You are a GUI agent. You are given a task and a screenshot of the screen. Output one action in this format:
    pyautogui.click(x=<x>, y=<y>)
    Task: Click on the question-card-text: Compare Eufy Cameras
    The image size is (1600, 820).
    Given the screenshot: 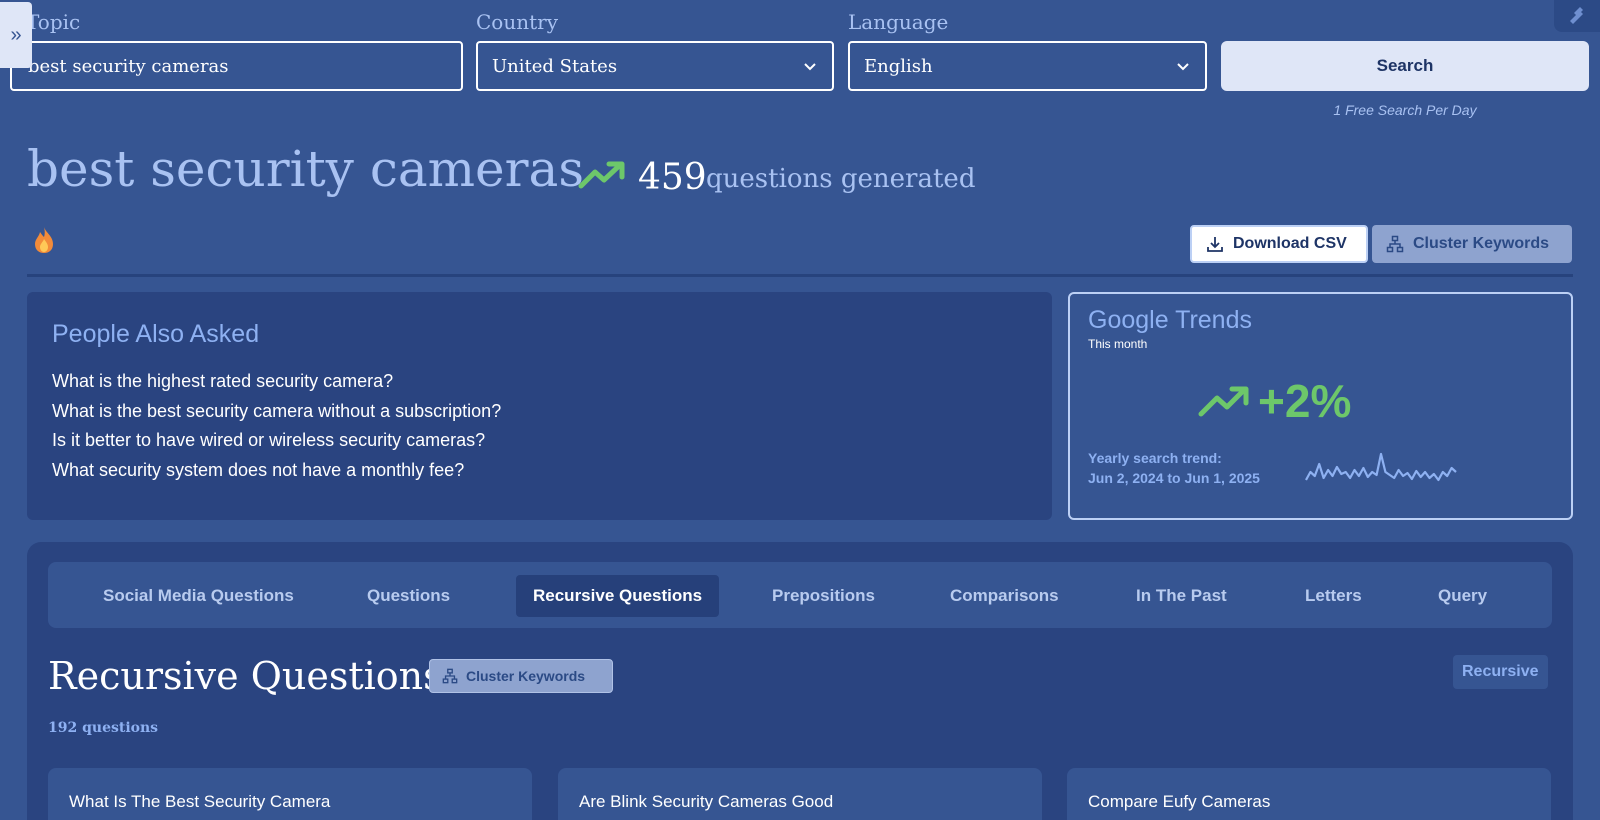 What is the action you would take?
    pyautogui.click(x=1179, y=801)
    